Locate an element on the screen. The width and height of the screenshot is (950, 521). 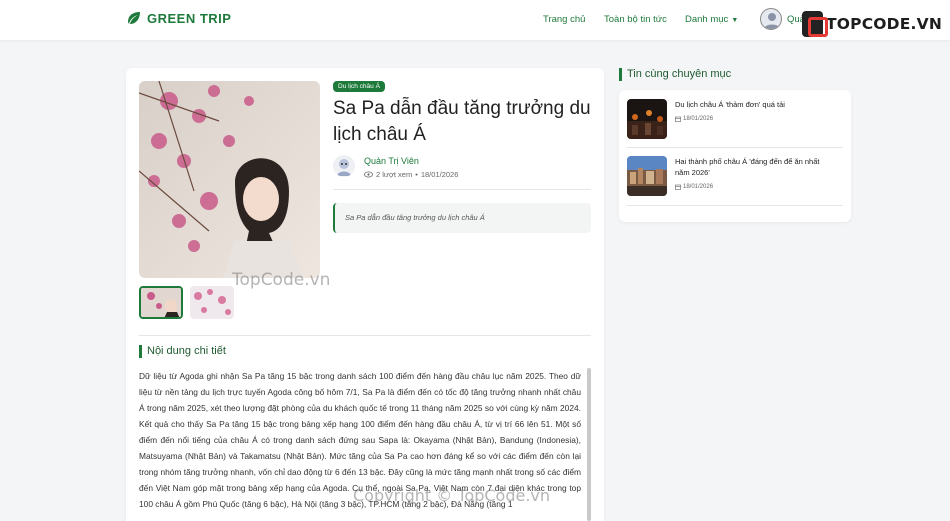
avatar is located at coordinates (771, 19).